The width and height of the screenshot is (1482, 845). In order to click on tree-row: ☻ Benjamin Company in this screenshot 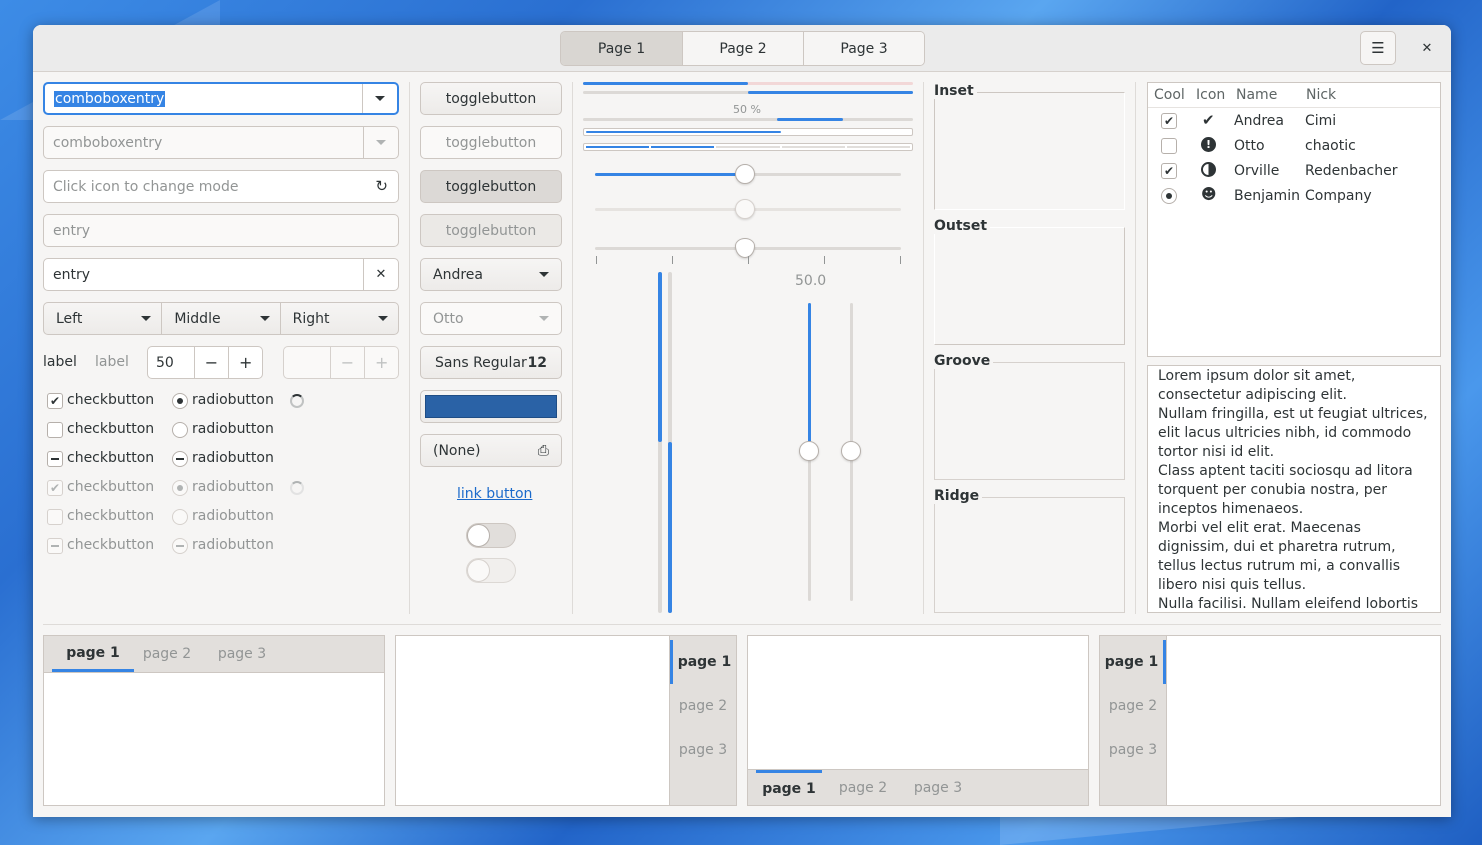, I will do `click(1293, 197)`.